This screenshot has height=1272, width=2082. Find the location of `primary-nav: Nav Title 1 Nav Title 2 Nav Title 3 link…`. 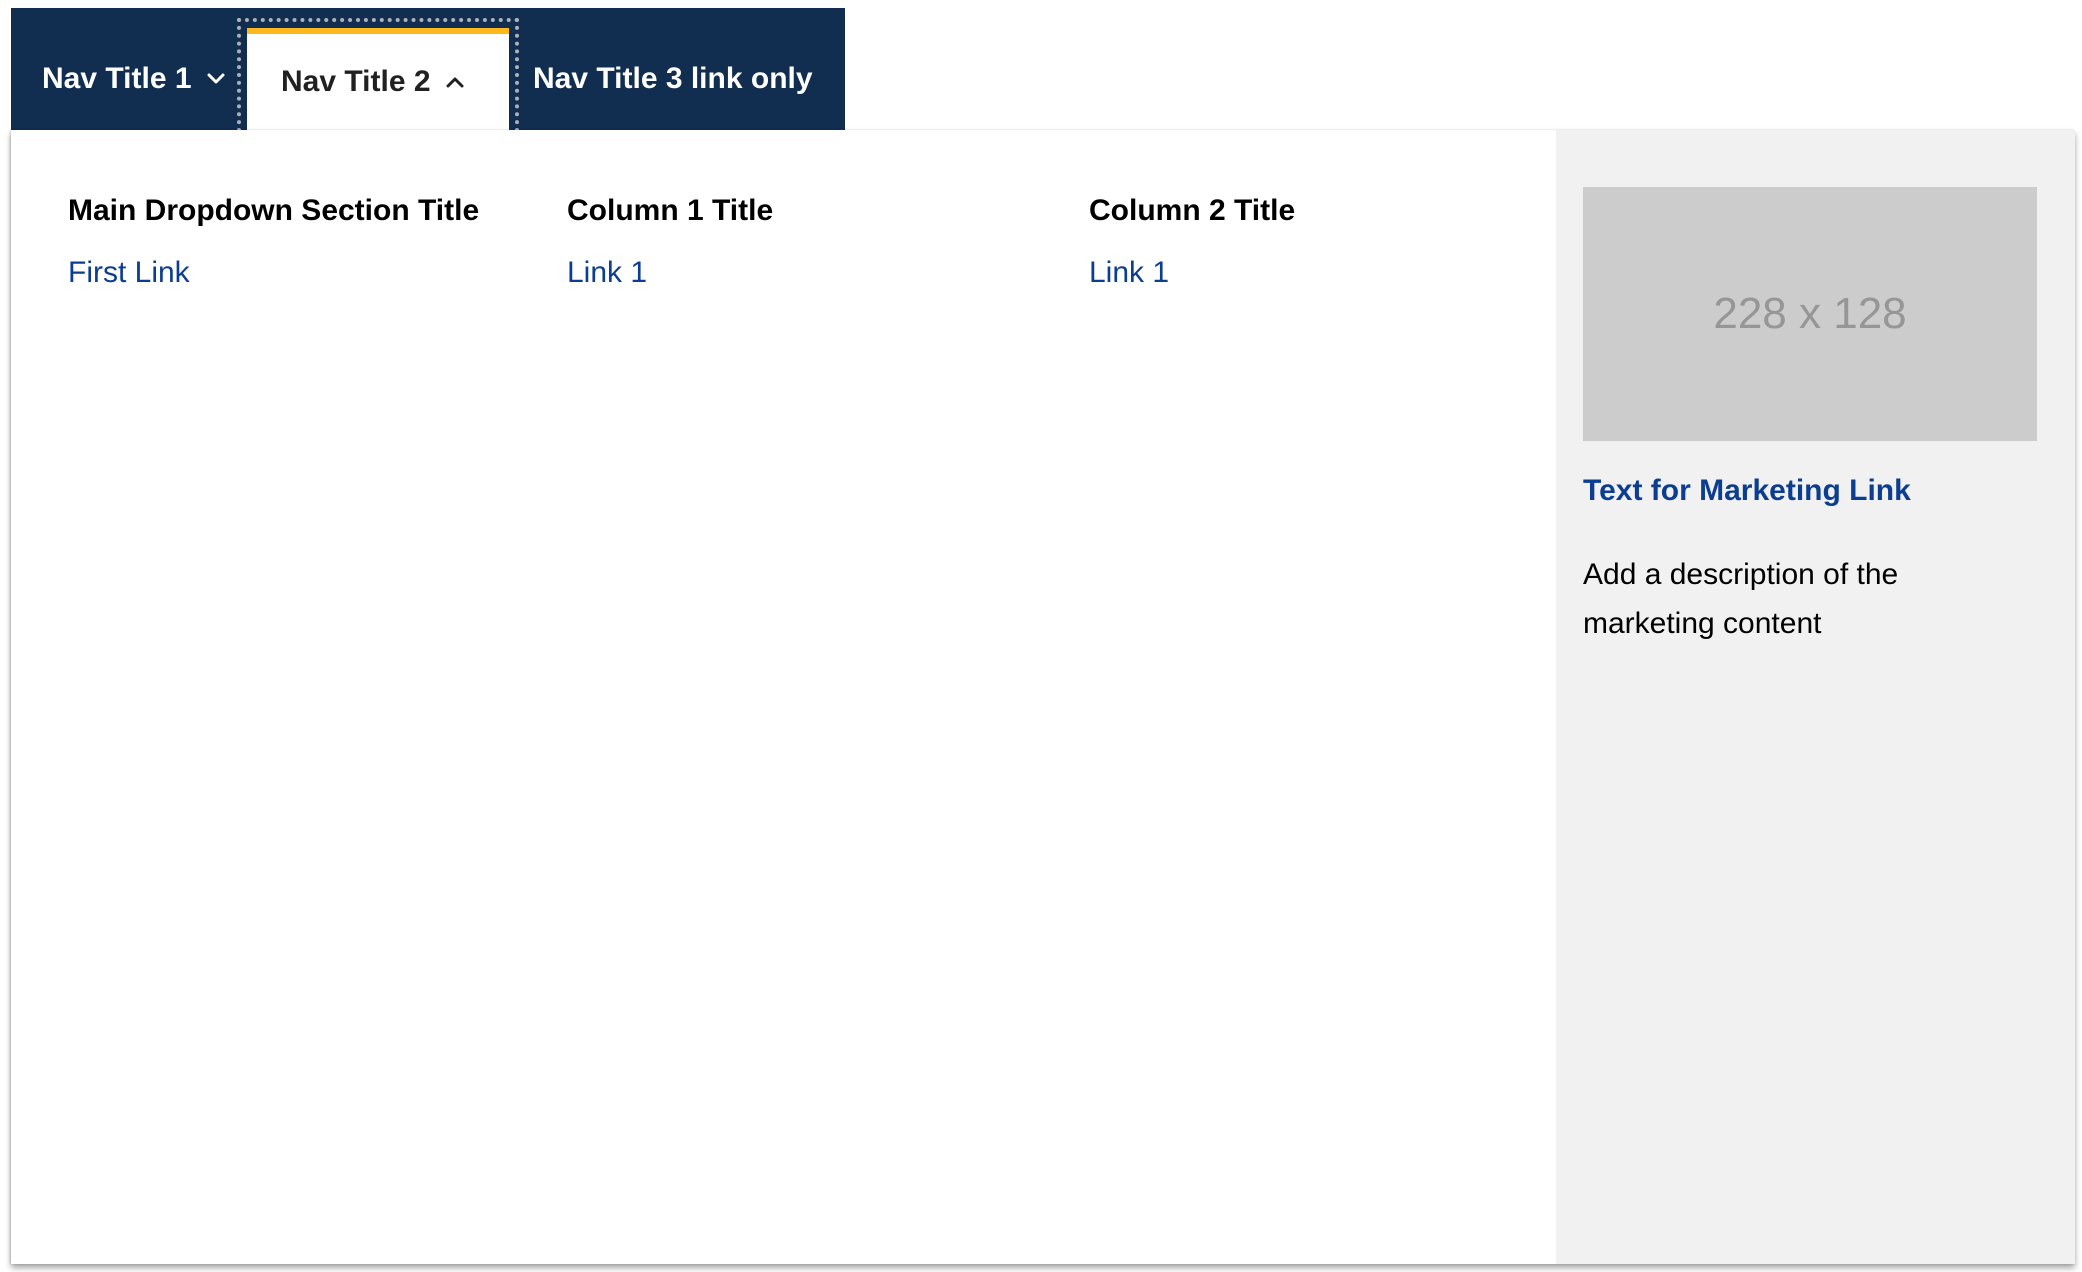

primary-nav: Nav Title 1 Nav Title 2 Nav Title 3 link… is located at coordinates (428, 74).